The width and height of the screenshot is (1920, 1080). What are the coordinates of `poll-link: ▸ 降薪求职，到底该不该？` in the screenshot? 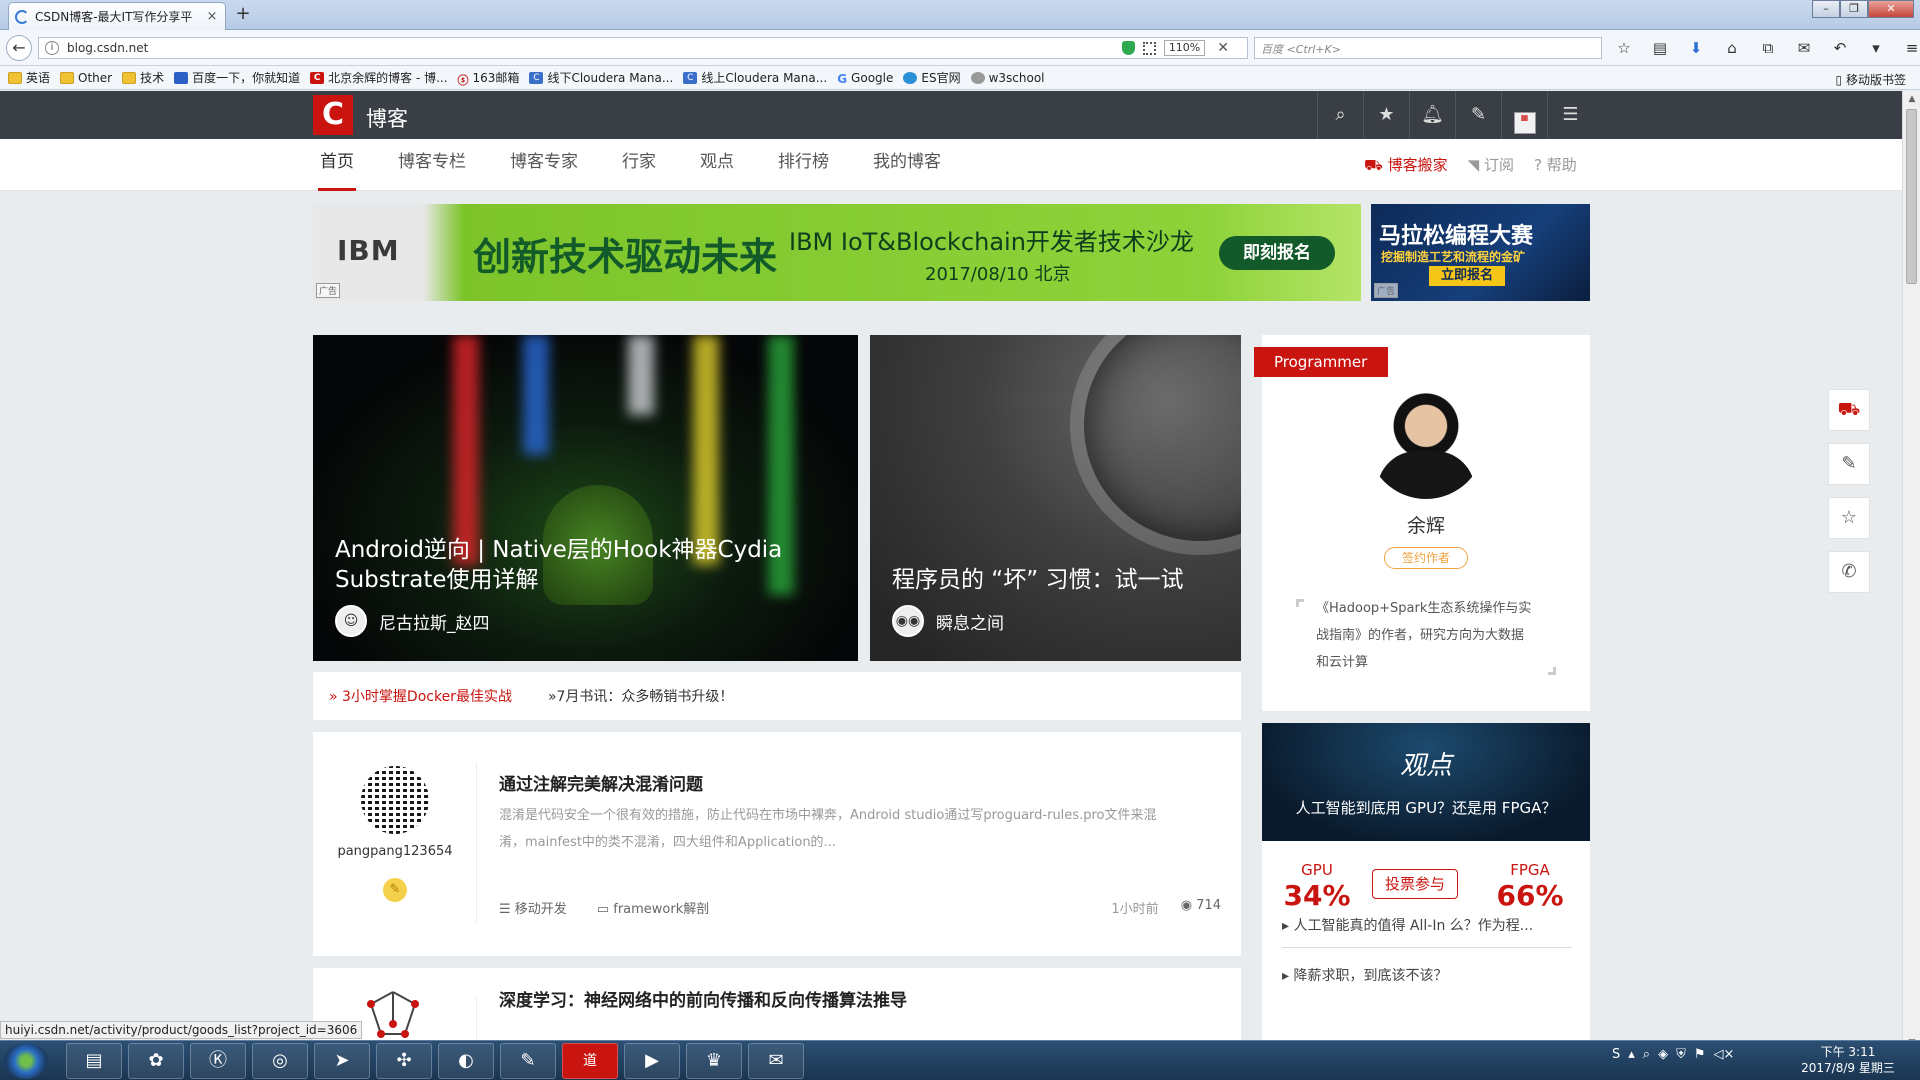 It's located at (1427, 975).